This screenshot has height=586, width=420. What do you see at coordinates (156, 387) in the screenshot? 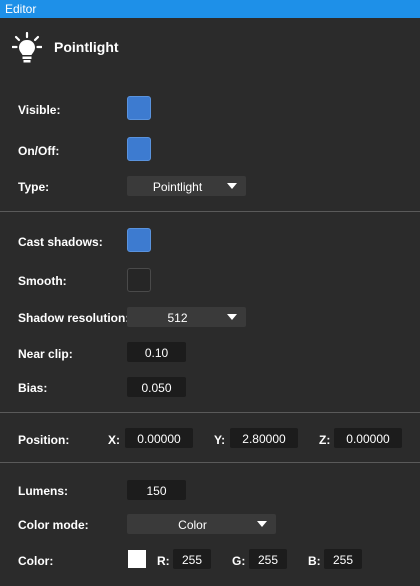
I see `bias-input: 0.050` at bounding box center [156, 387].